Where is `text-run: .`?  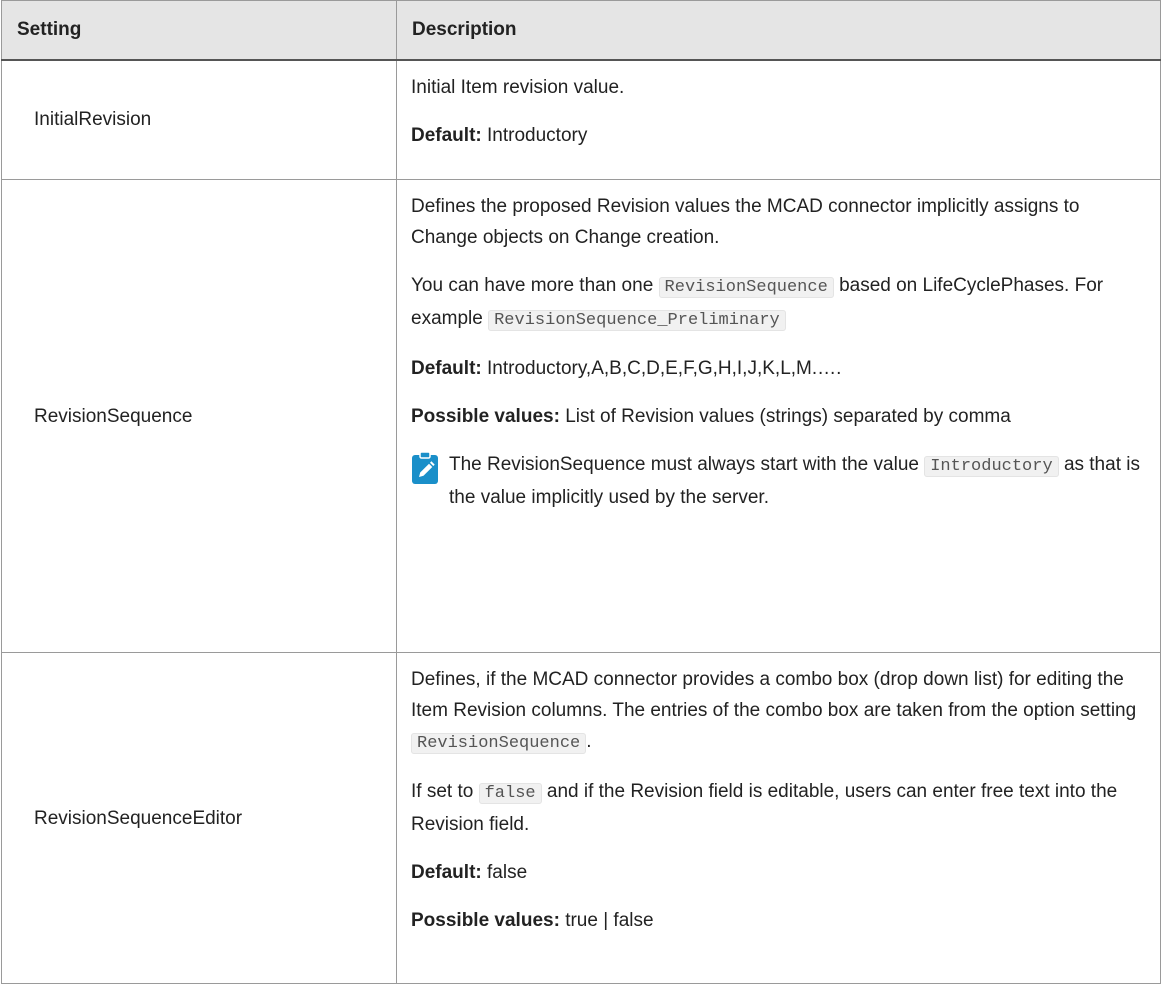 text-run: . is located at coordinates (589, 741).